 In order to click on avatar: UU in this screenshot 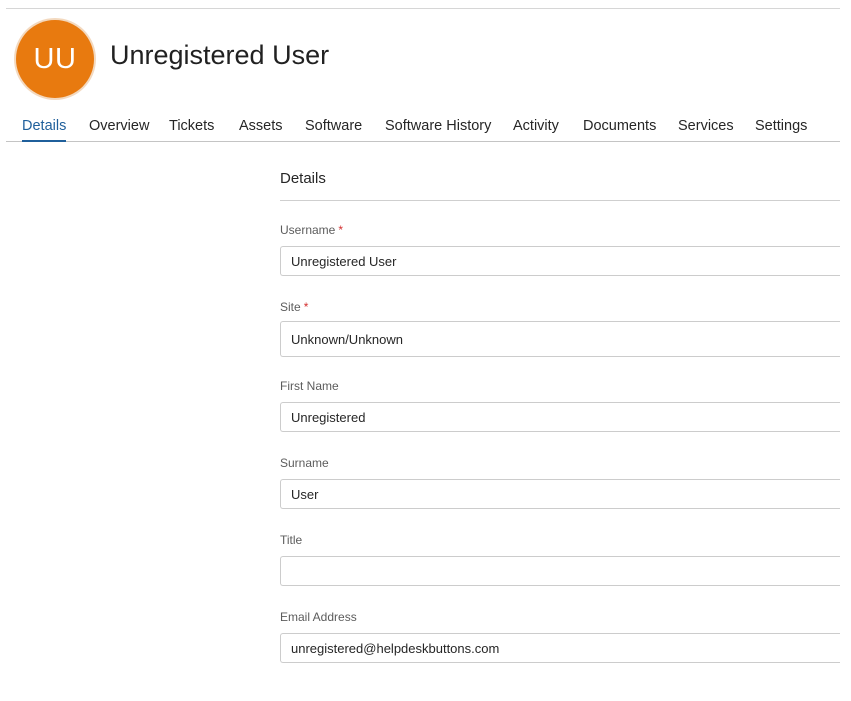, I will do `click(55, 59)`.